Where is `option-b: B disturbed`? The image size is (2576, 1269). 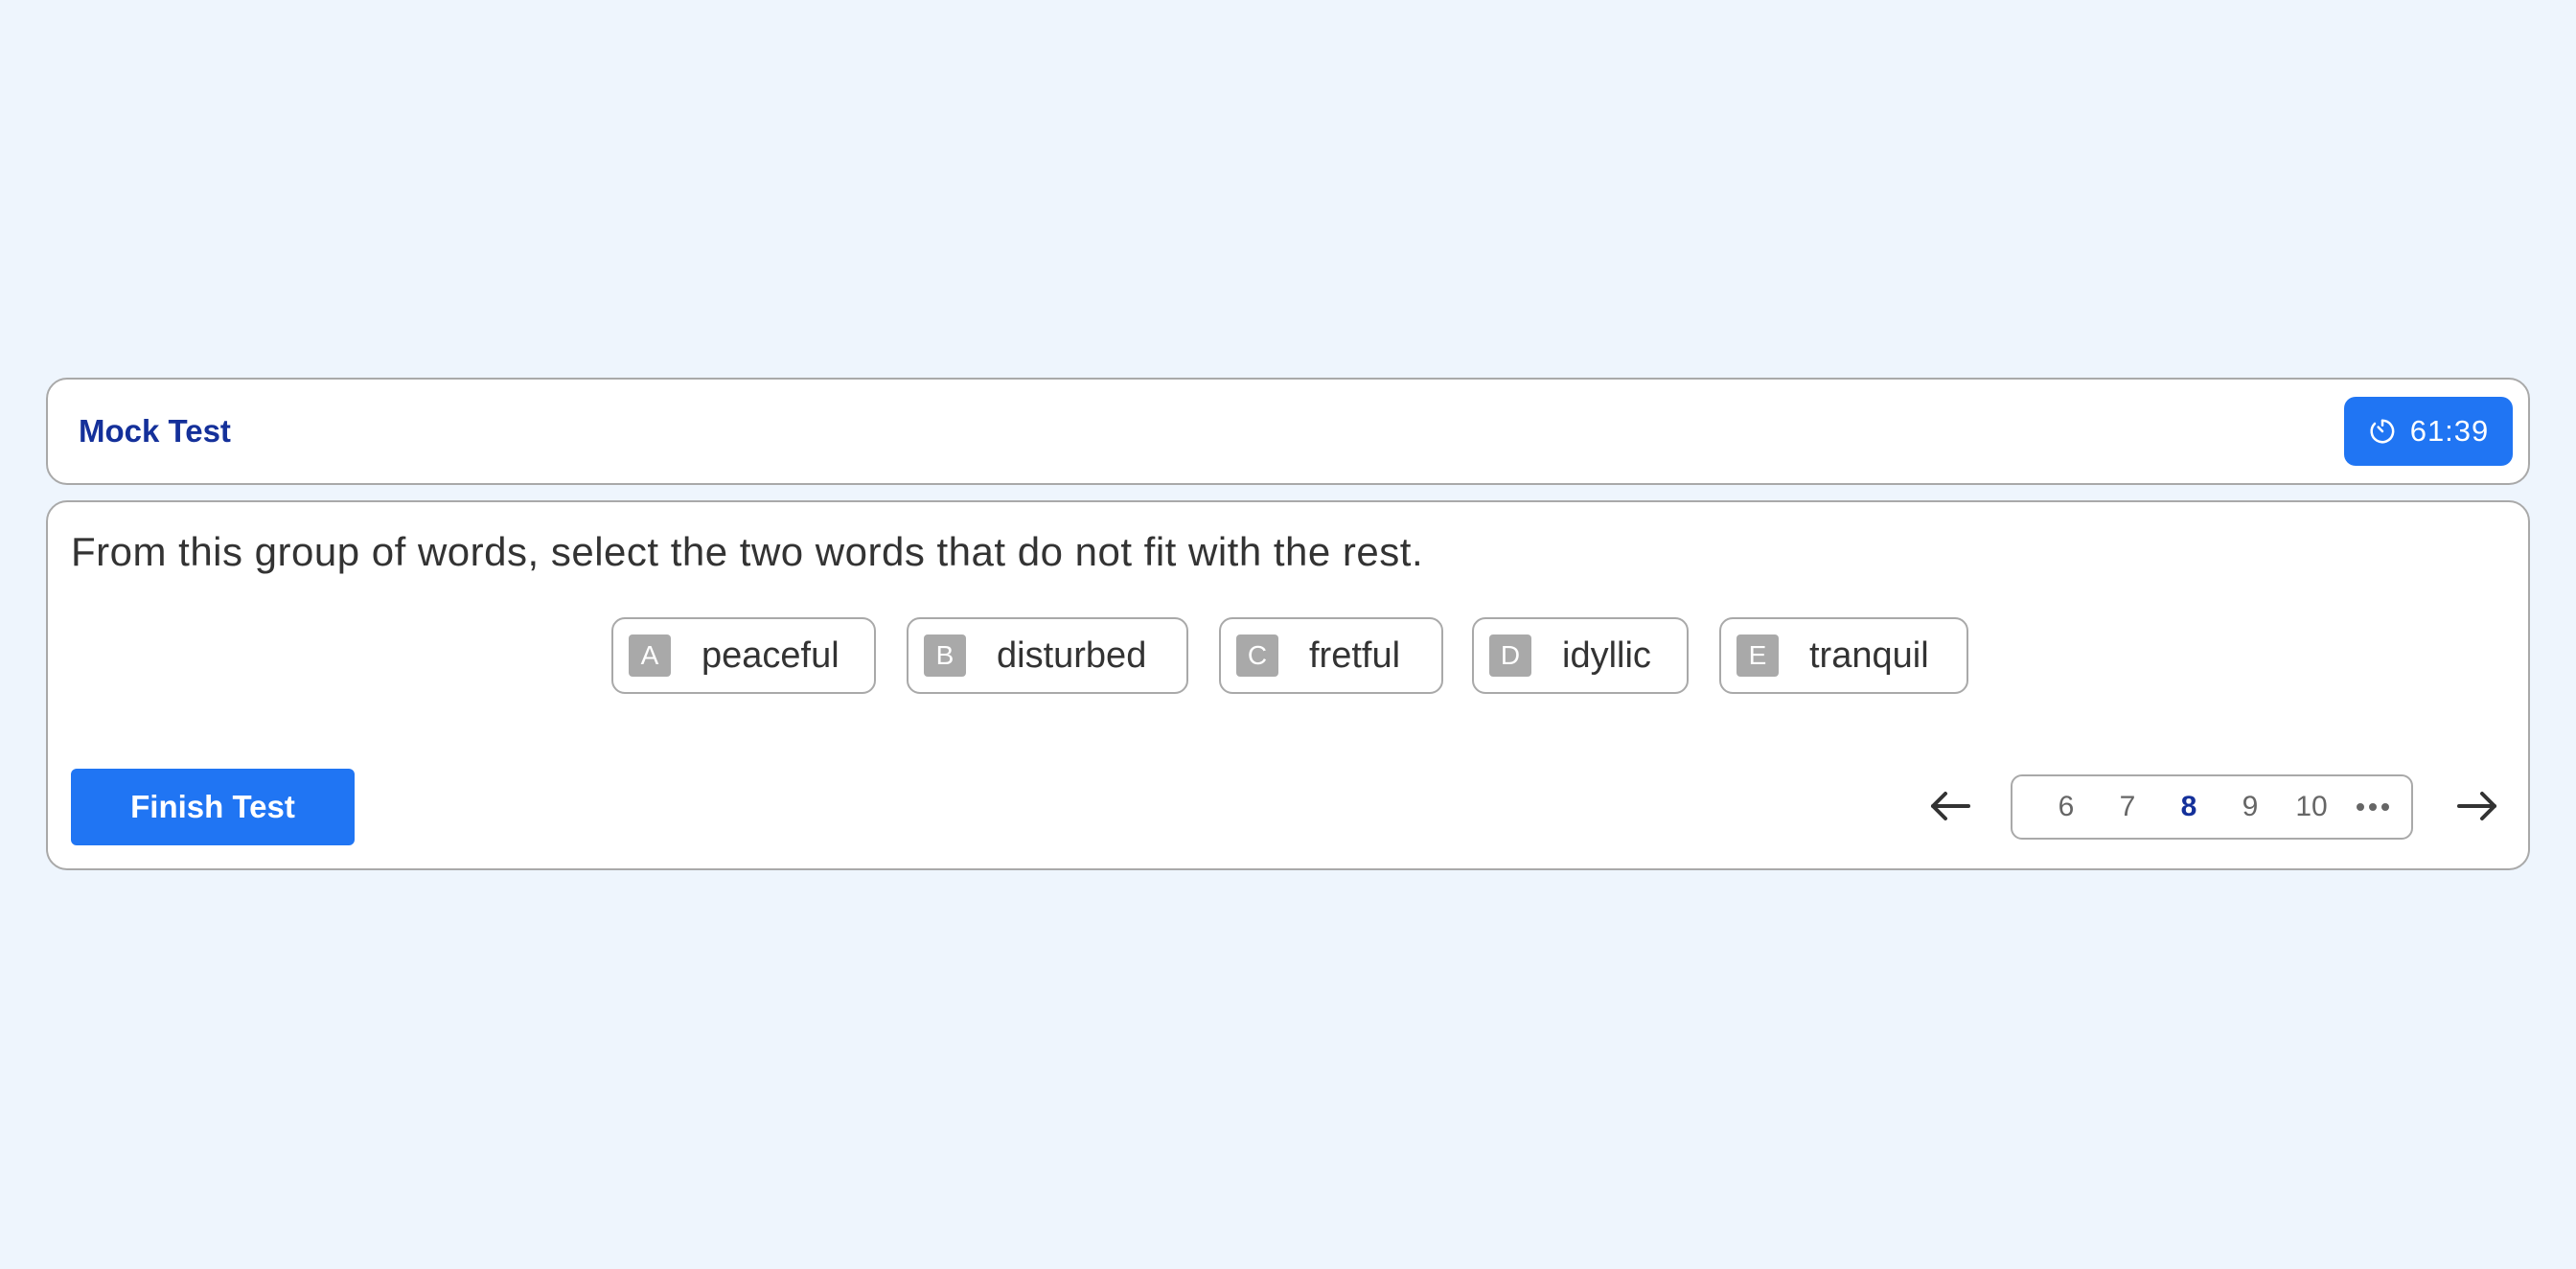 option-b: B disturbed is located at coordinates (1047, 655).